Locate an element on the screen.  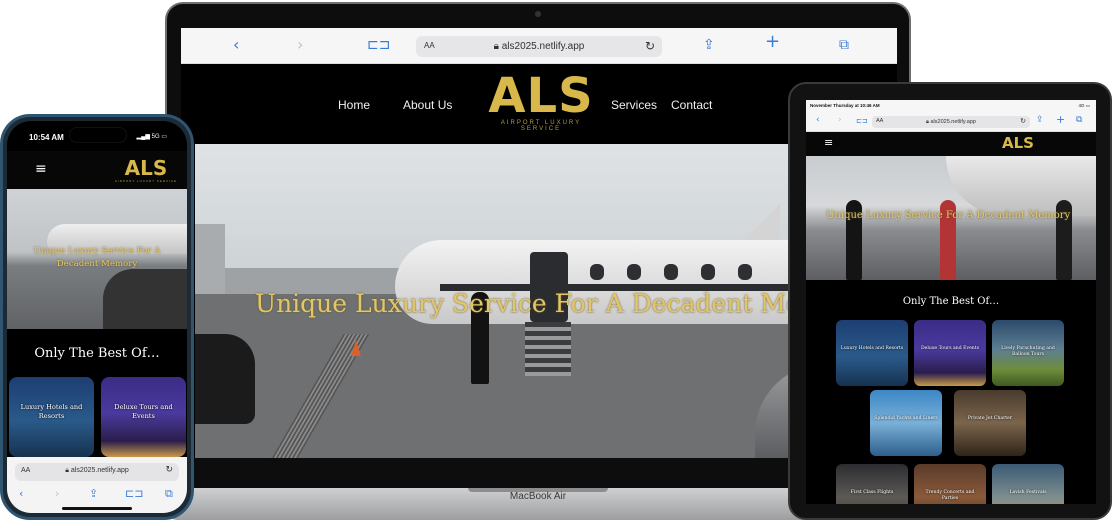
status-time: November Thursday at 10:46 AM is located at coordinates (845, 105).